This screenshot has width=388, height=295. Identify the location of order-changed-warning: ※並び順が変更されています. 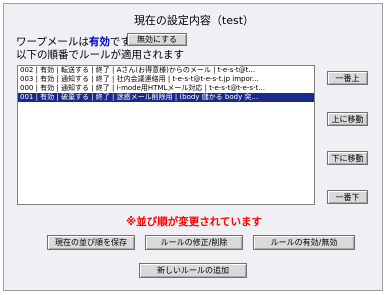
(194, 222).